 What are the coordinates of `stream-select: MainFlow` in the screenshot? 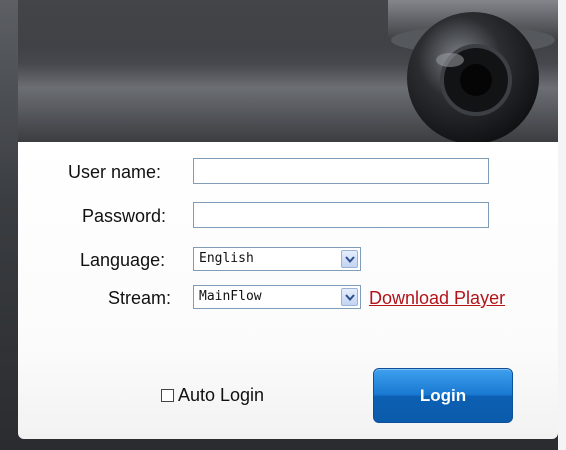 It's located at (277, 297).